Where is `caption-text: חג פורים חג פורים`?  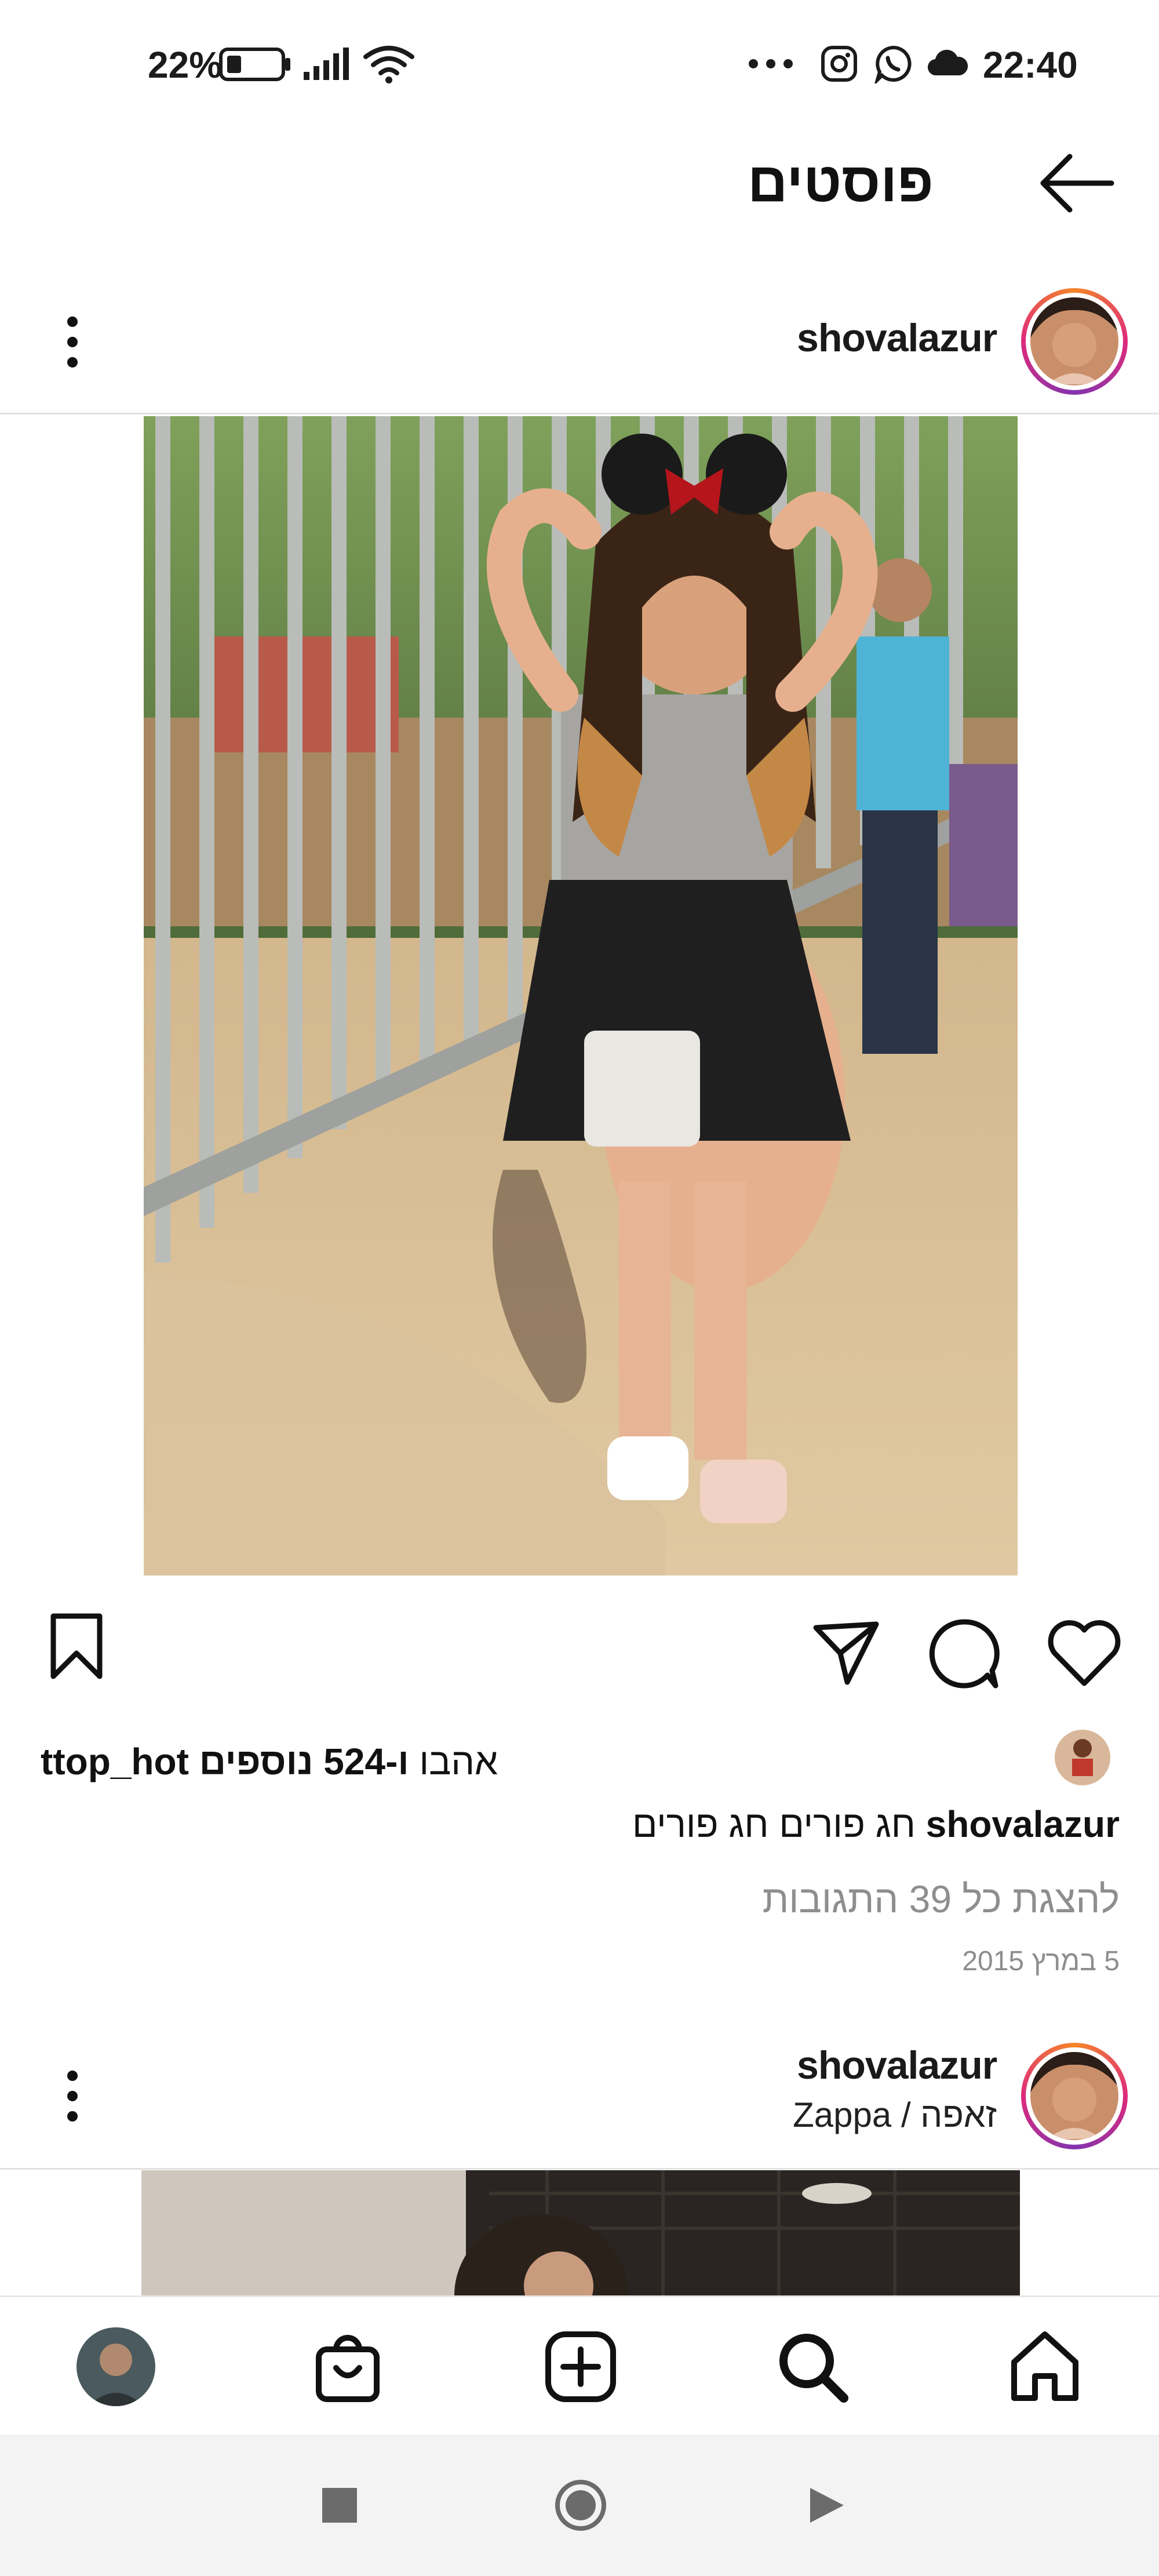
caption-text: חג פורים חג פורים is located at coordinates (774, 1824).